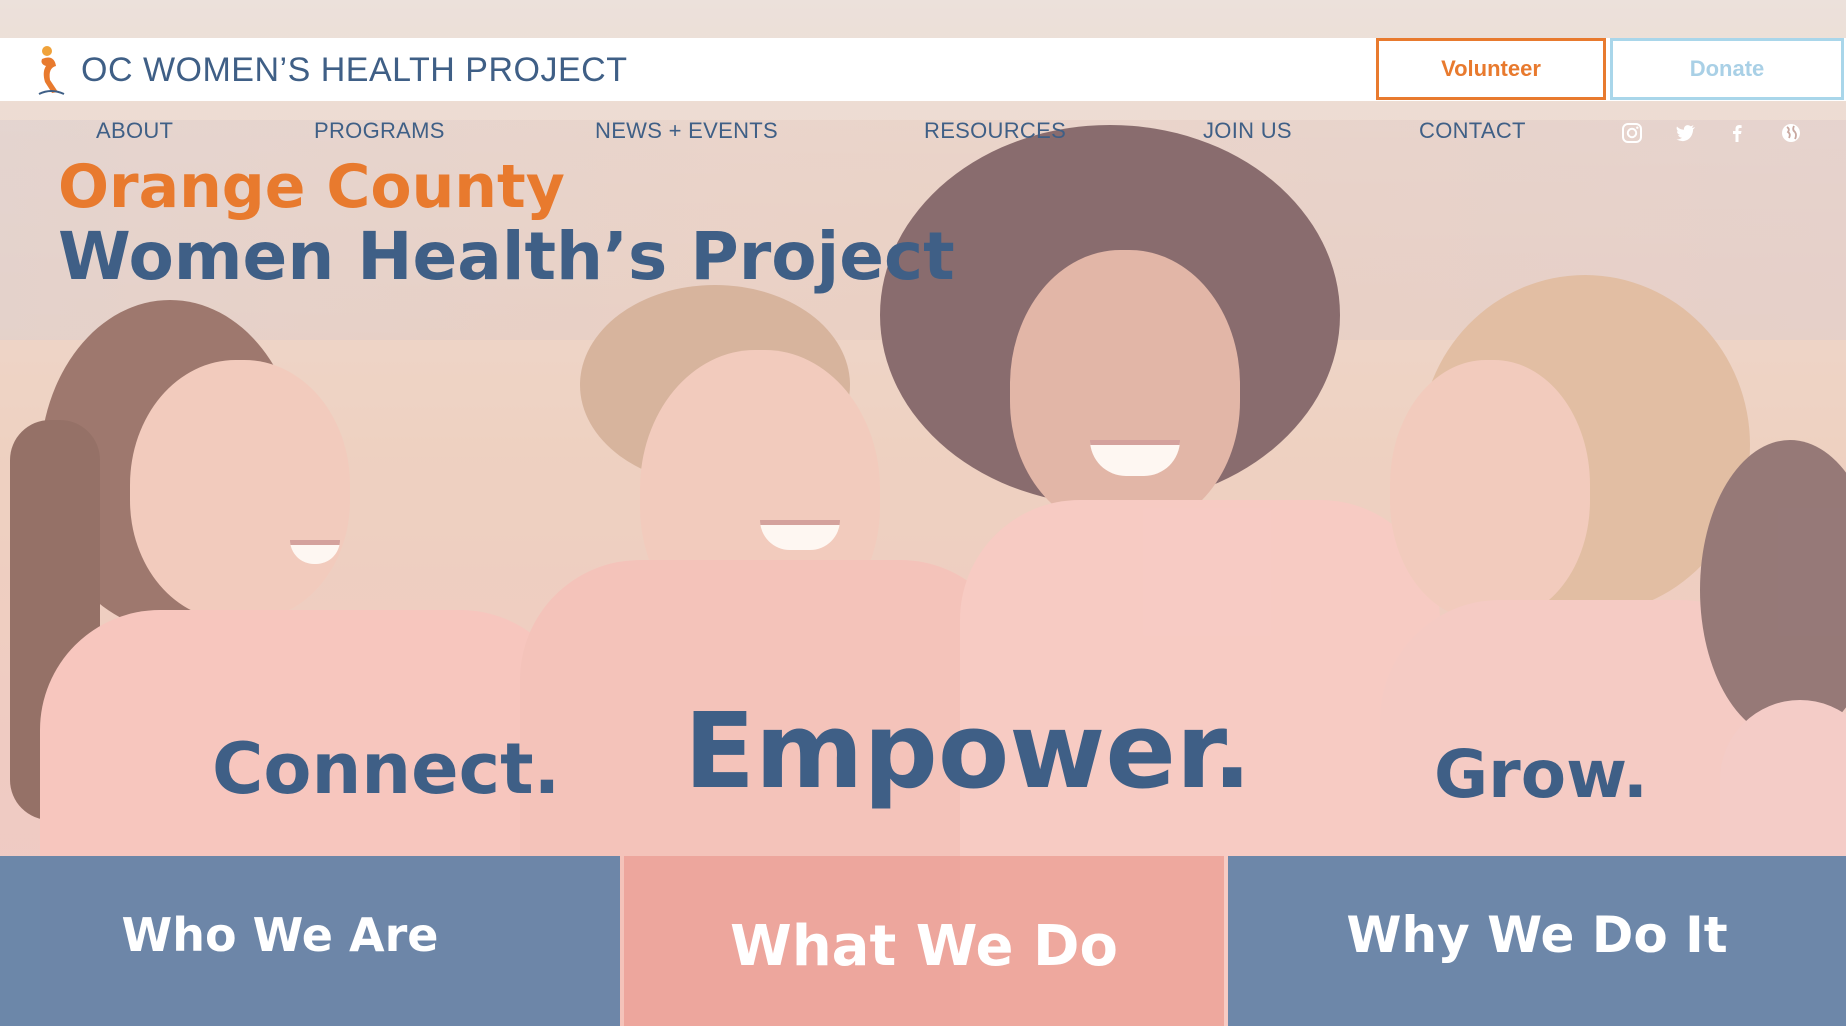 This screenshot has height=1026, width=1846. What do you see at coordinates (506, 256) in the screenshot?
I see `headline-project-name: Women Health’s Project` at bounding box center [506, 256].